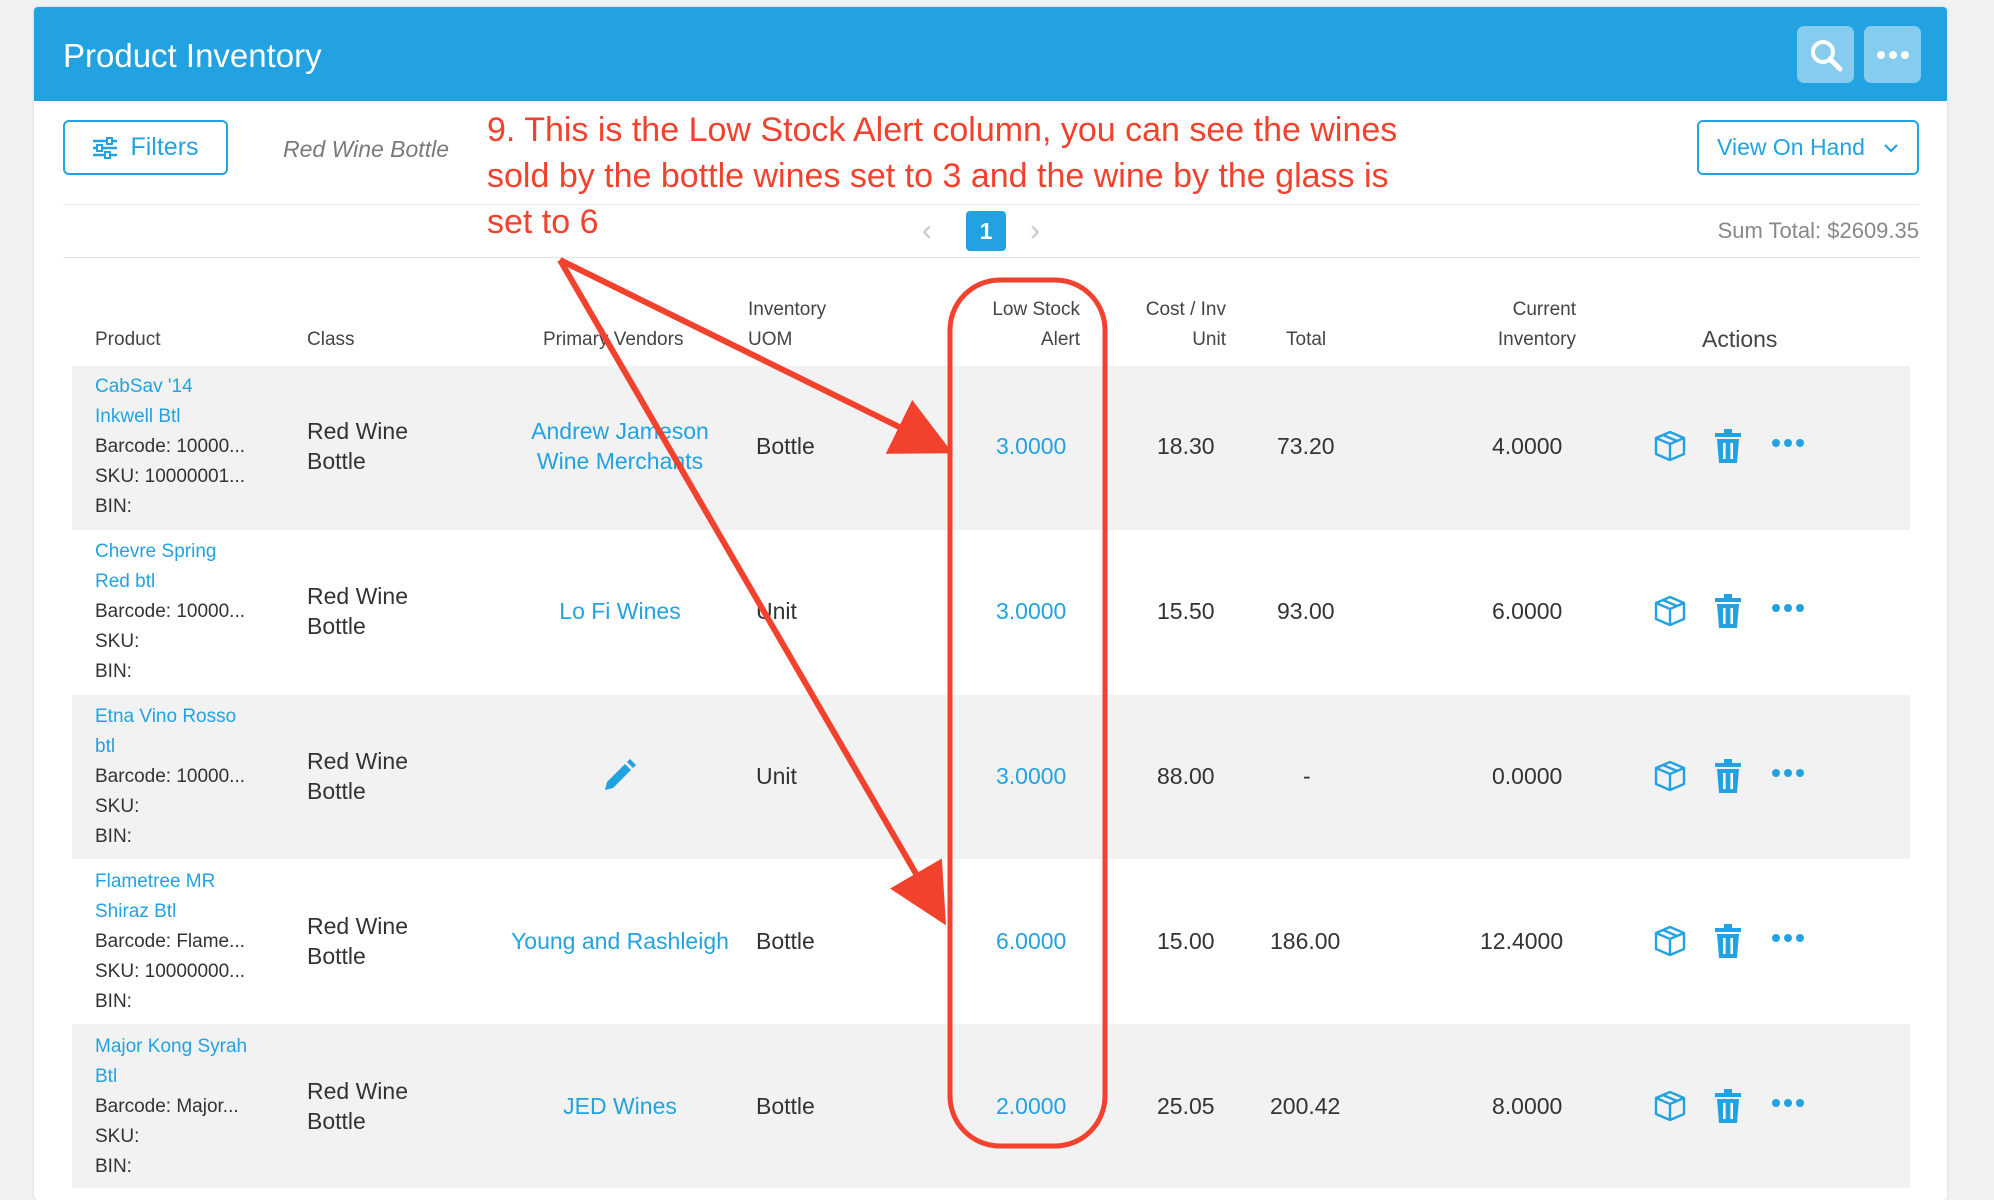  I want to click on annotation-arrow, so click(752, 592).